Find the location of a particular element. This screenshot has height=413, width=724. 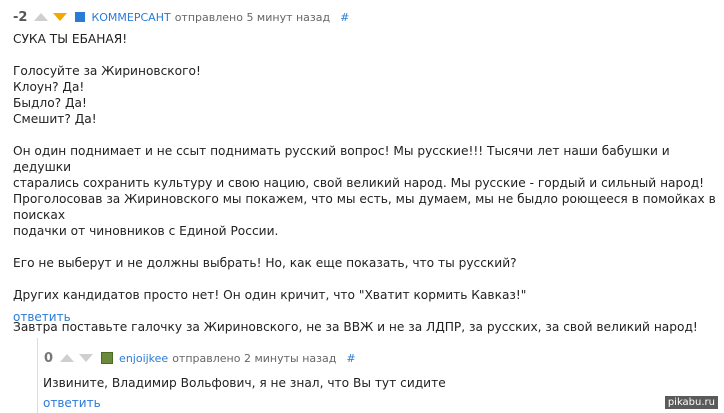

sub-comment-permalink: # is located at coordinates (350, 358).